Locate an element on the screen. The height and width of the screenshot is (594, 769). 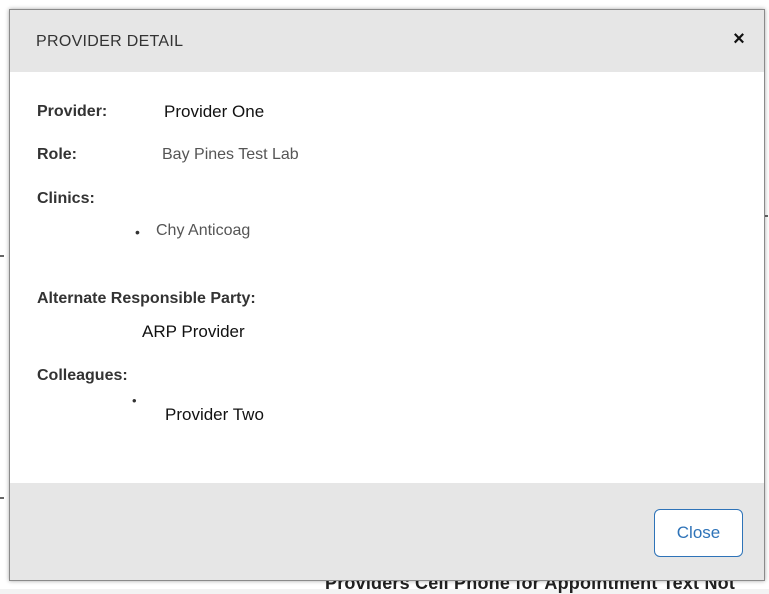
dialog-title: PROVIDER DETAIL is located at coordinates (110, 41).